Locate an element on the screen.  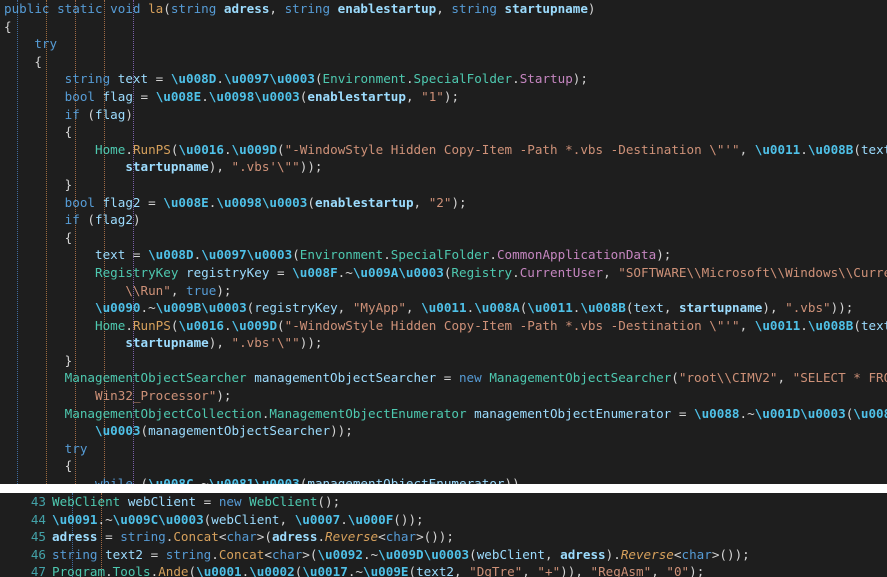
code-token: "DgTre" is located at coordinates (496, 570).